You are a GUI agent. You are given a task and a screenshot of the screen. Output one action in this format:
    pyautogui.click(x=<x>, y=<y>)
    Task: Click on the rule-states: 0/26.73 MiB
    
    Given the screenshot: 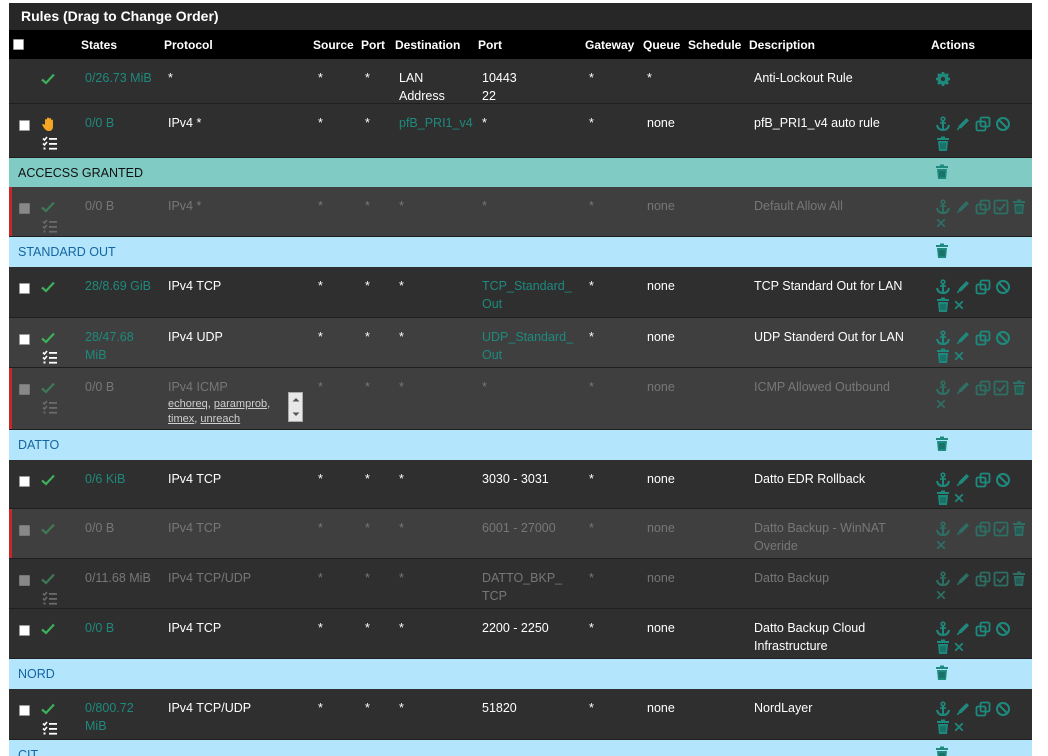 What is the action you would take?
    pyautogui.click(x=118, y=78)
    